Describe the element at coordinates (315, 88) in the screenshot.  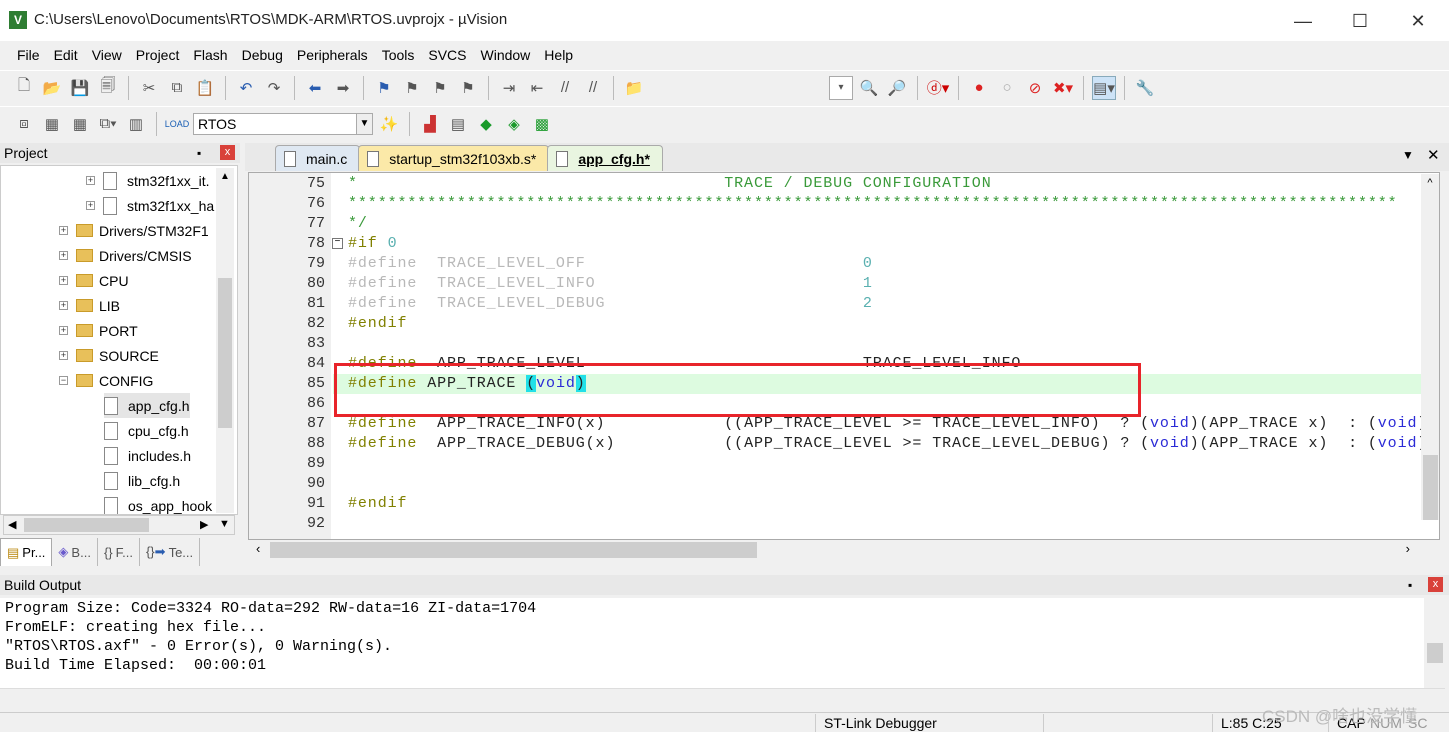
I see `nav-back-icon: ⬅` at that location.